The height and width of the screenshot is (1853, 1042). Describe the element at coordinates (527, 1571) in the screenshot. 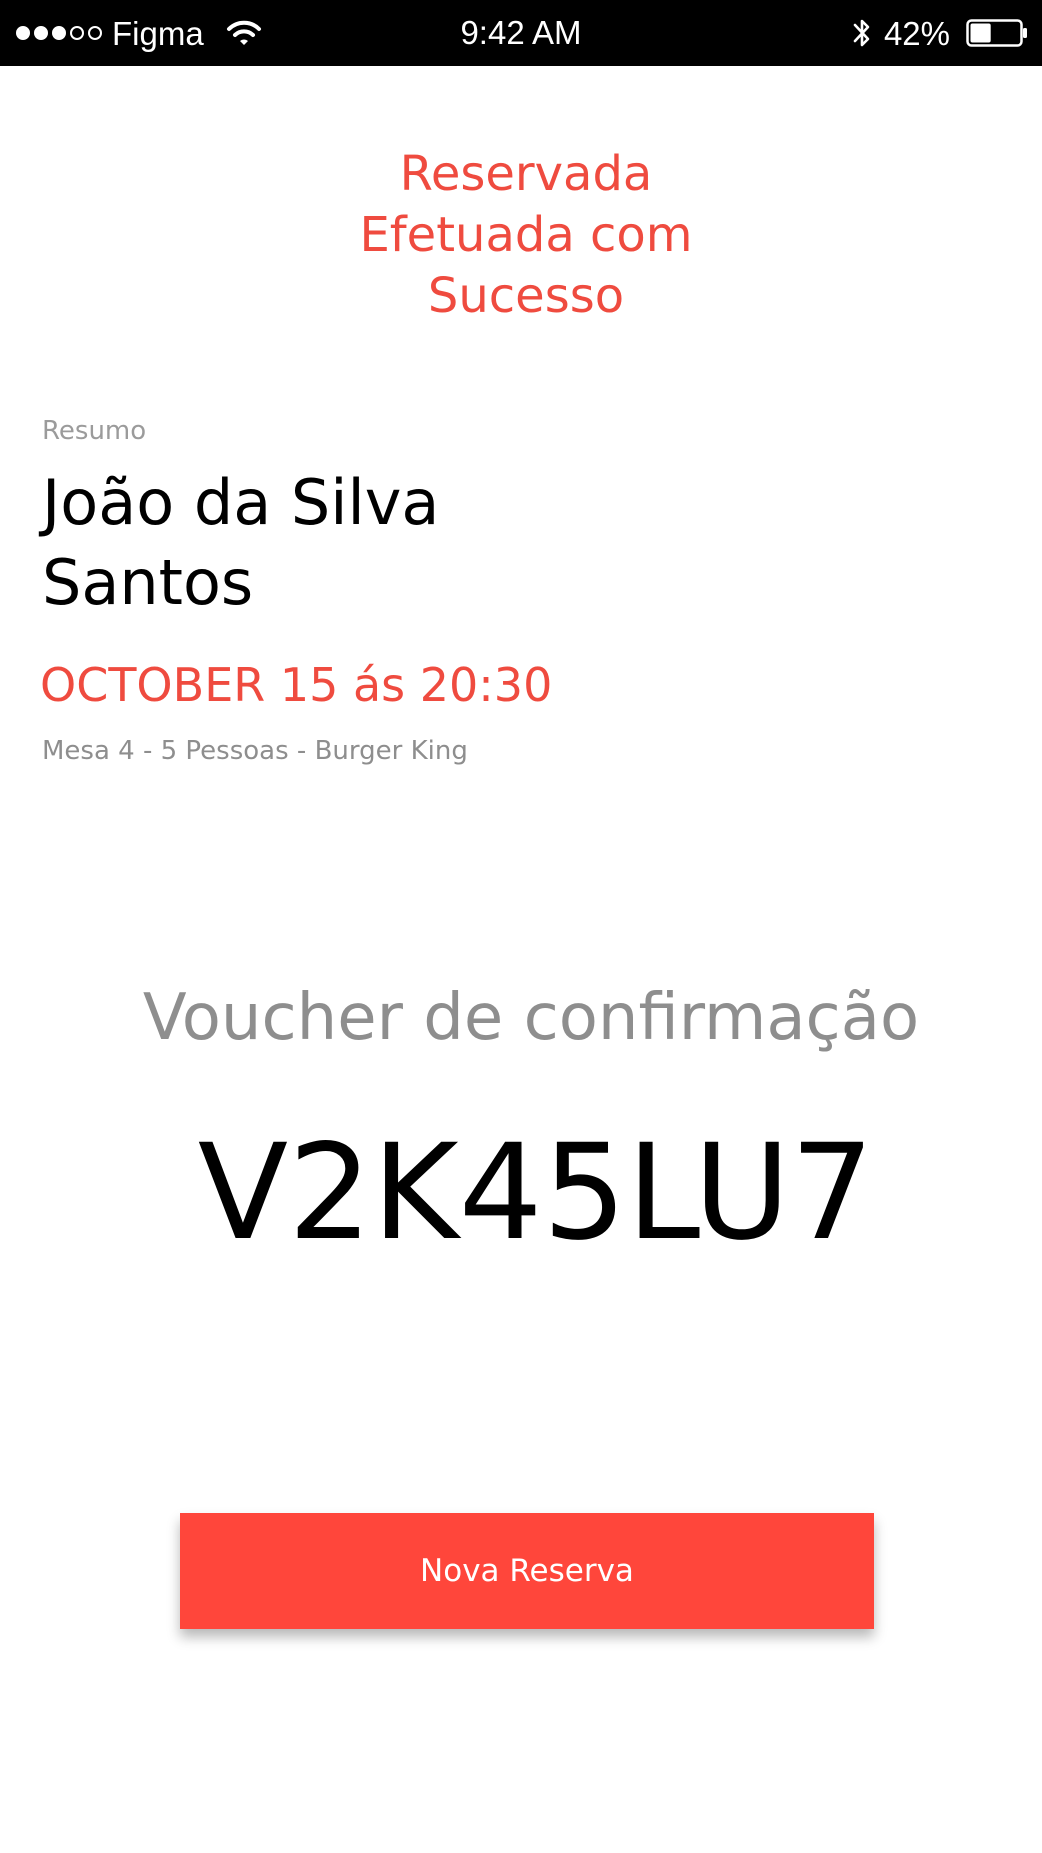

I see `new-reservation-button: Nova Reserva` at that location.